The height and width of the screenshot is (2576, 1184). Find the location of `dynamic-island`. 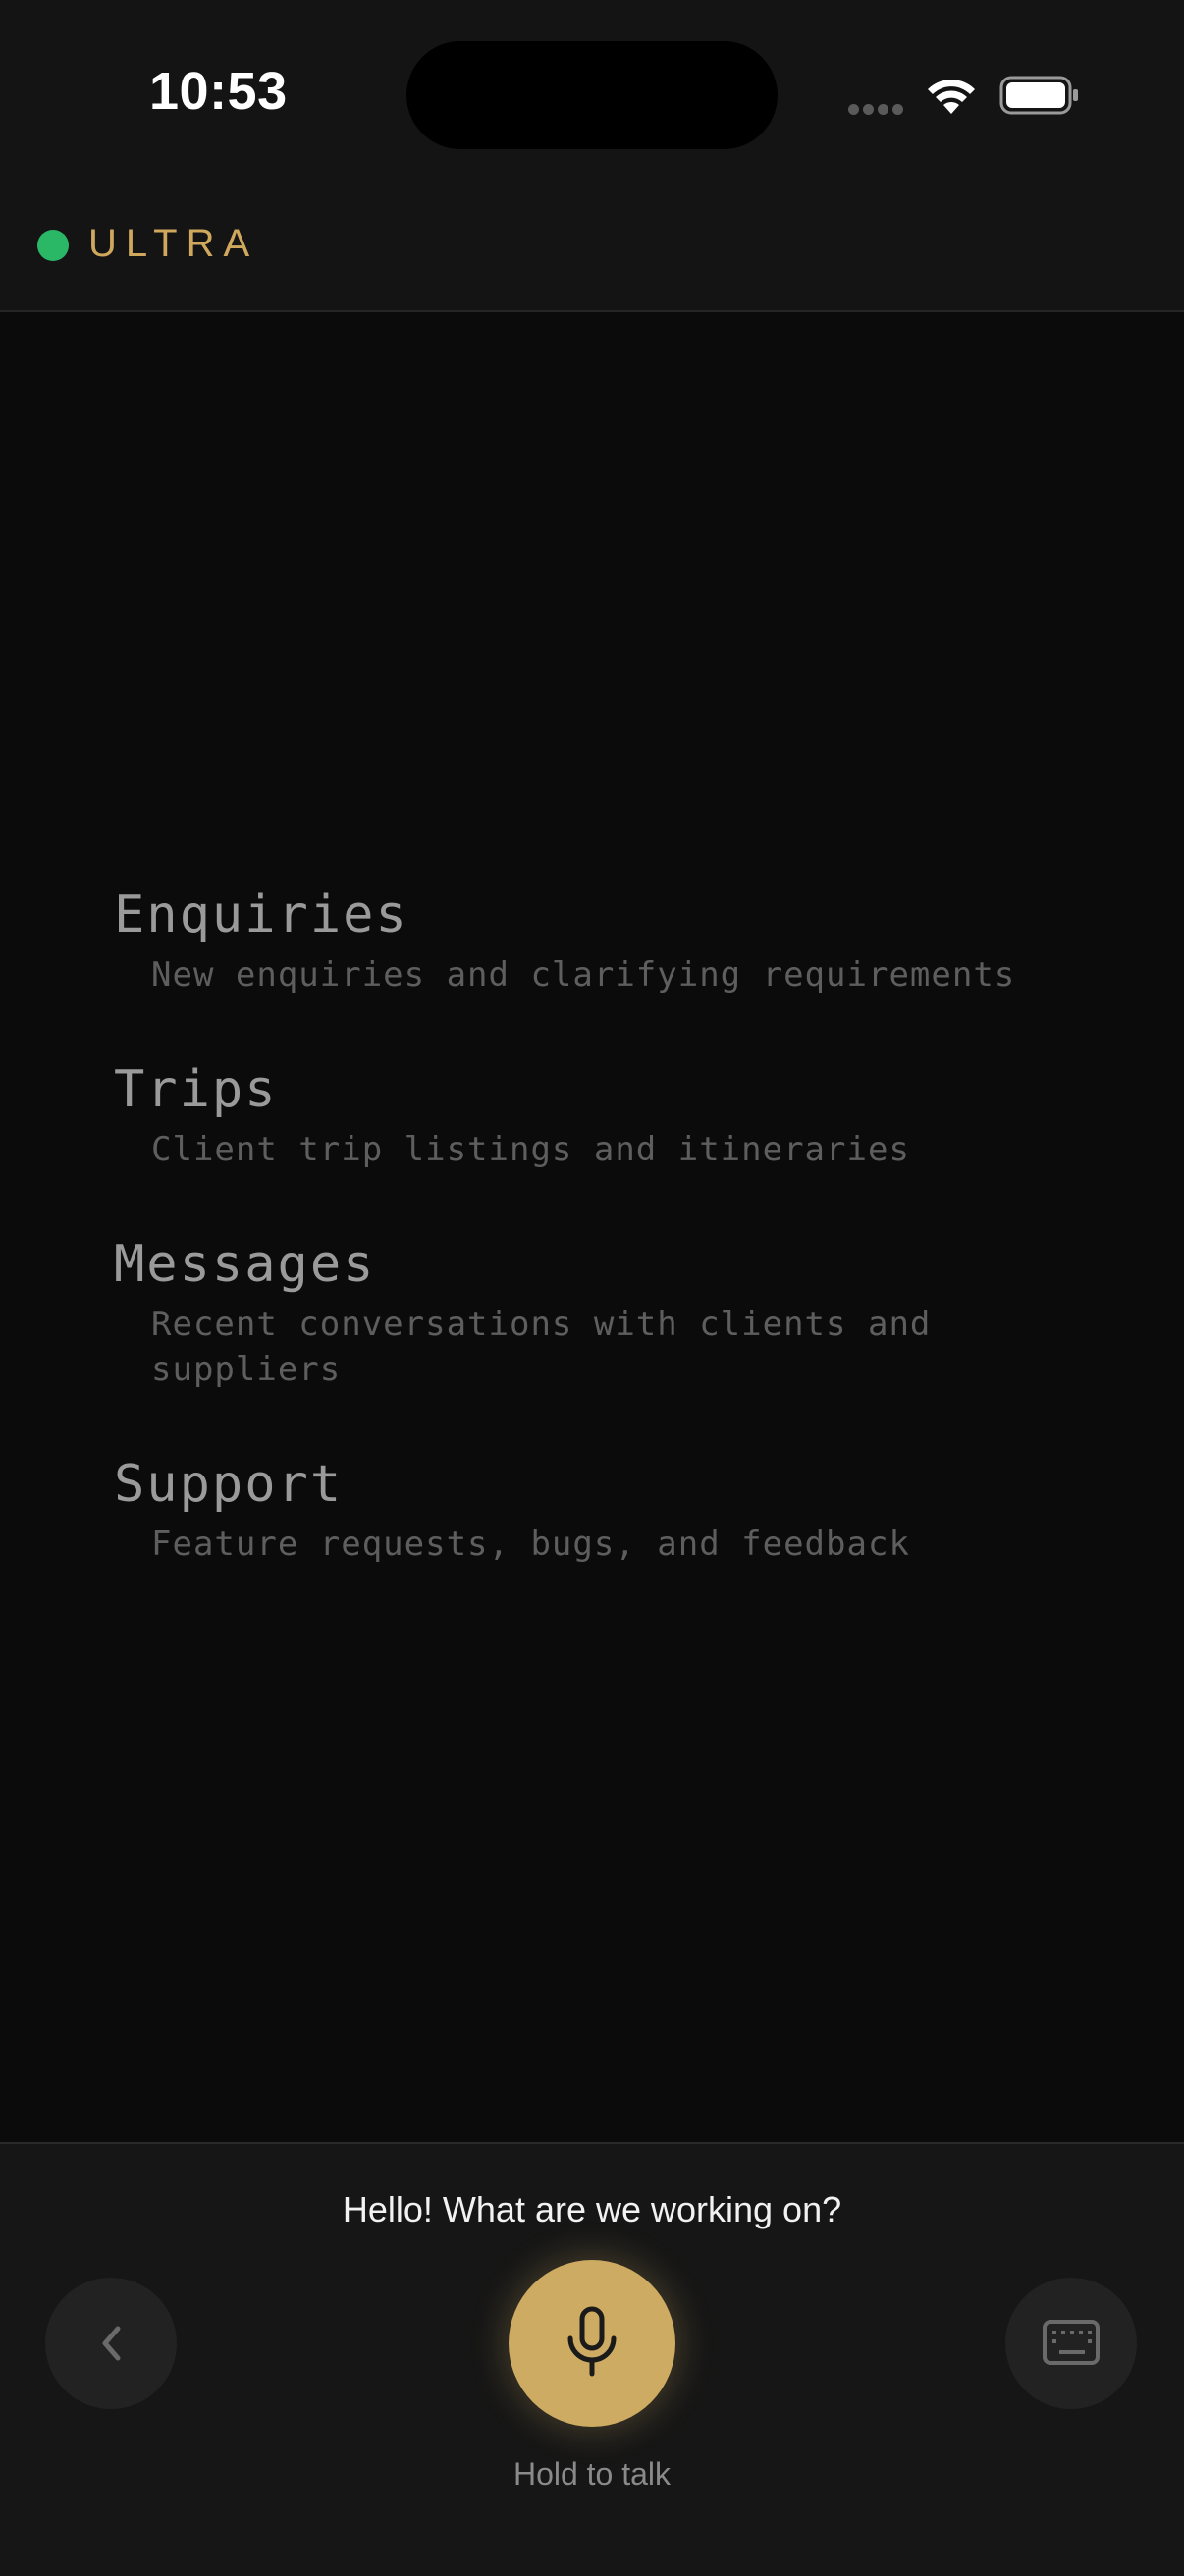

dynamic-island is located at coordinates (592, 95).